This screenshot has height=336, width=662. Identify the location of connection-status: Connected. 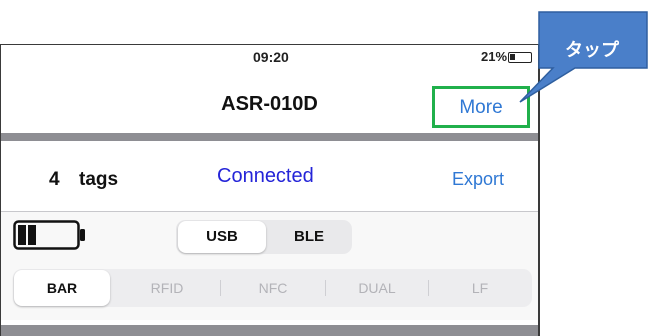
(265, 176).